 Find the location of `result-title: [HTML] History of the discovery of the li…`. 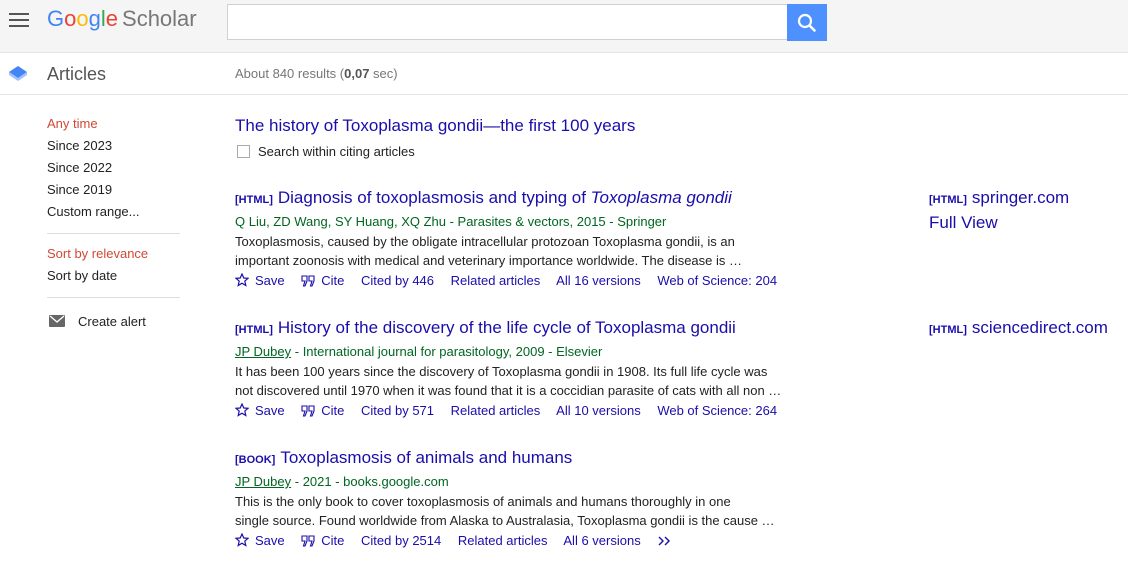

result-title: [HTML] History of the discovery of the li… is located at coordinates (515, 329).